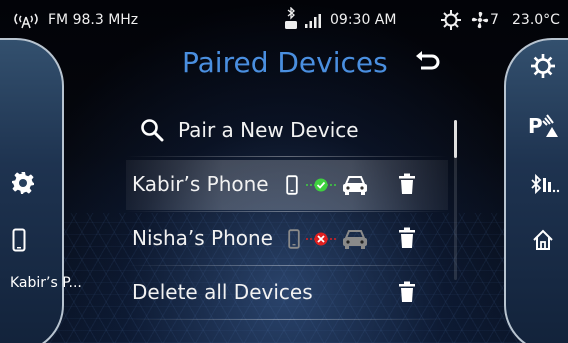 Image resolution: width=568 pixels, height=343 pixels. Describe the element at coordinates (407, 292) in the screenshot. I see `delete-all-icon` at that location.